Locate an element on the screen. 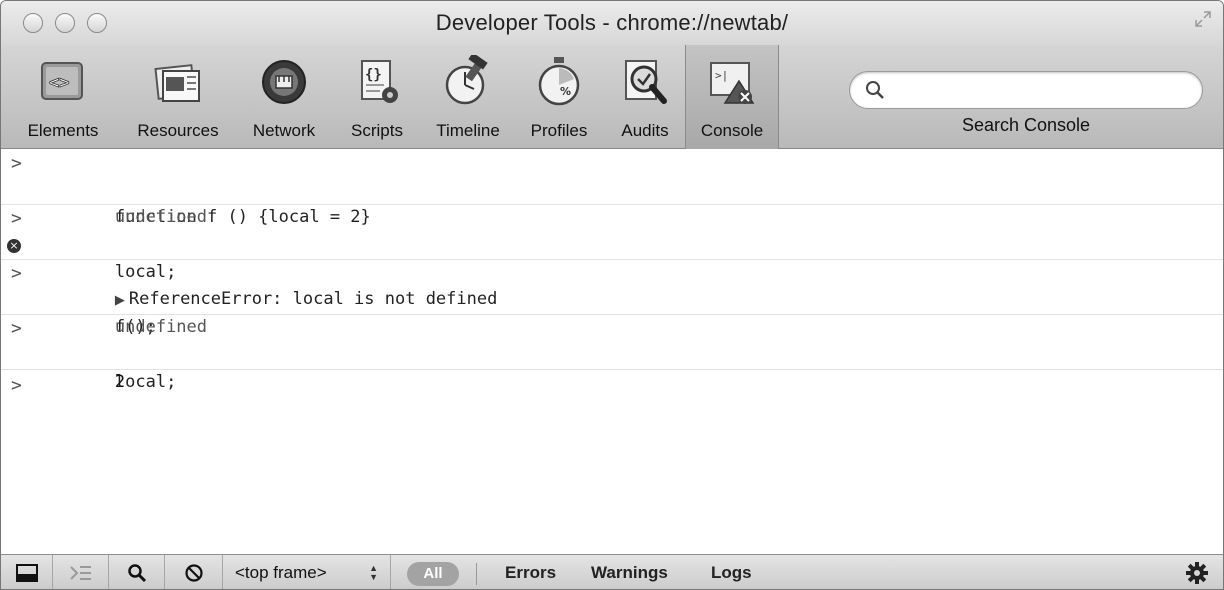 The height and width of the screenshot is (590, 1224). frame-selector: <top frame> ▲ ▼ is located at coordinates (307, 572).